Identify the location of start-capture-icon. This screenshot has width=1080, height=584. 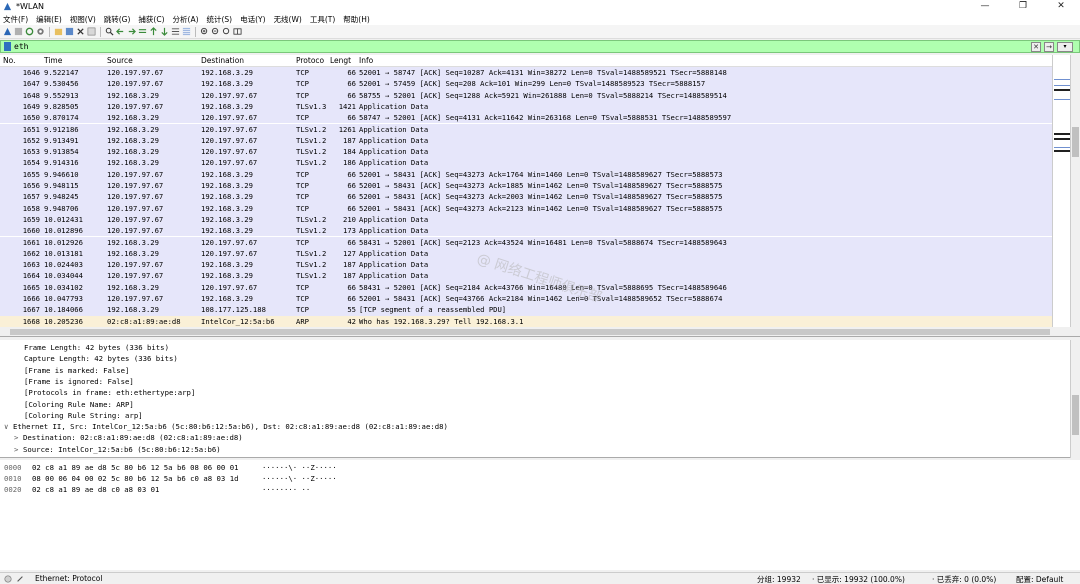
(7, 31).